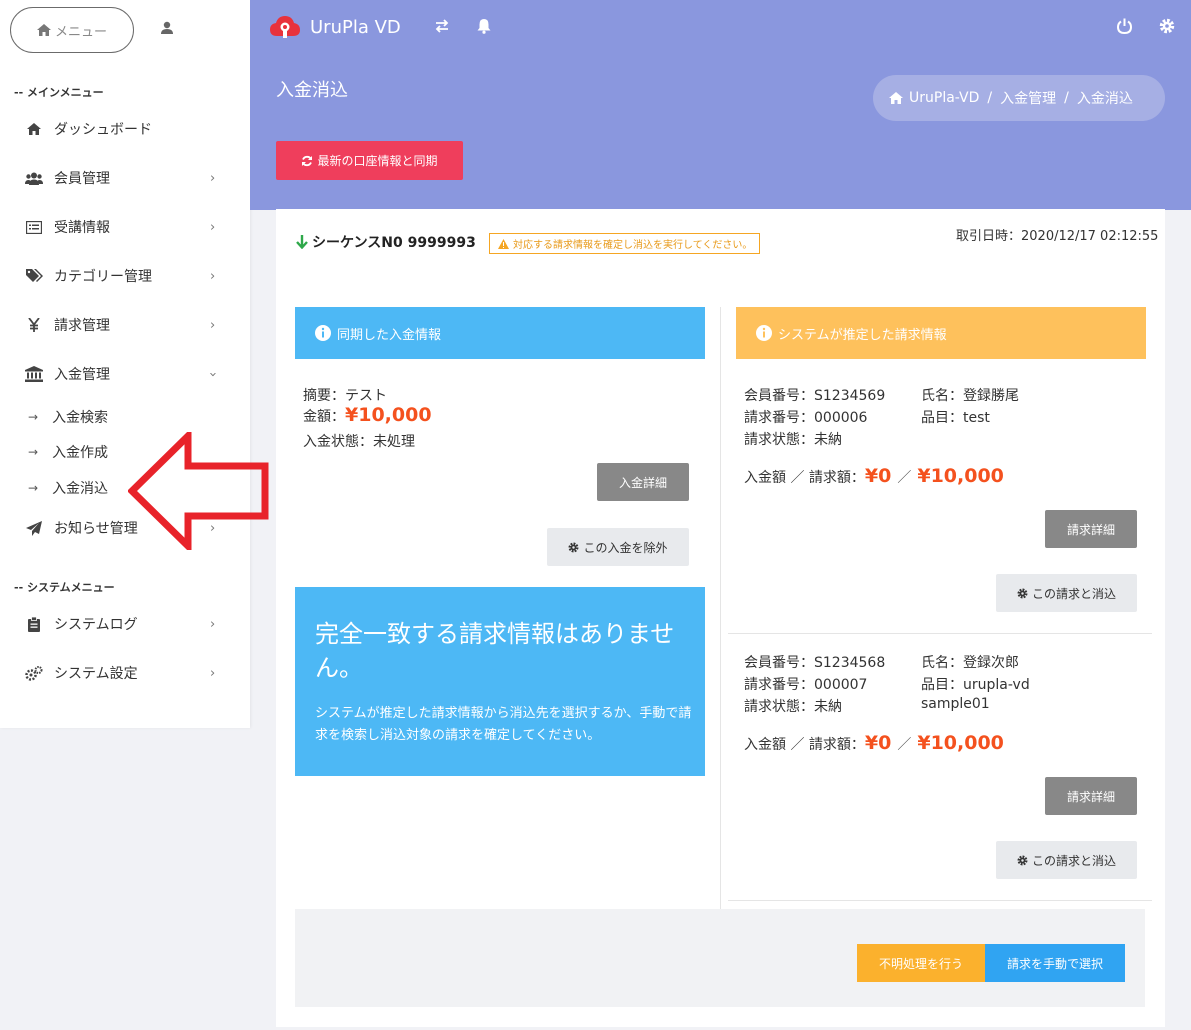  What do you see at coordinates (944, 98) in the screenshot?
I see `breadcrumb-item-home: UruPla-VD` at bounding box center [944, 98].